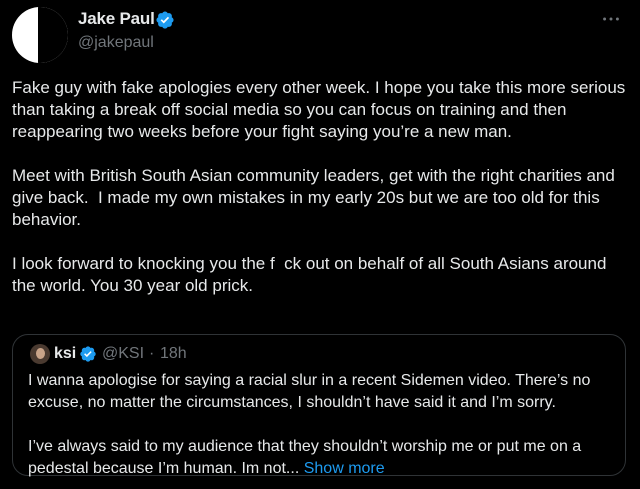 This screenshot has height=489, width=640. Describe the element at coordinates (173, 353) in the screenshot. I see `quote-timestamp: 18h` at that location.